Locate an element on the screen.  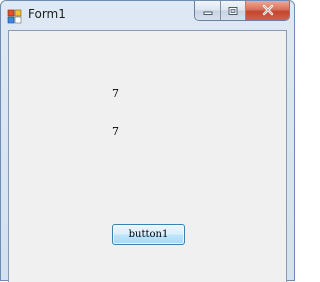
title-bar: Form1 is located at coordinates (147, 15).